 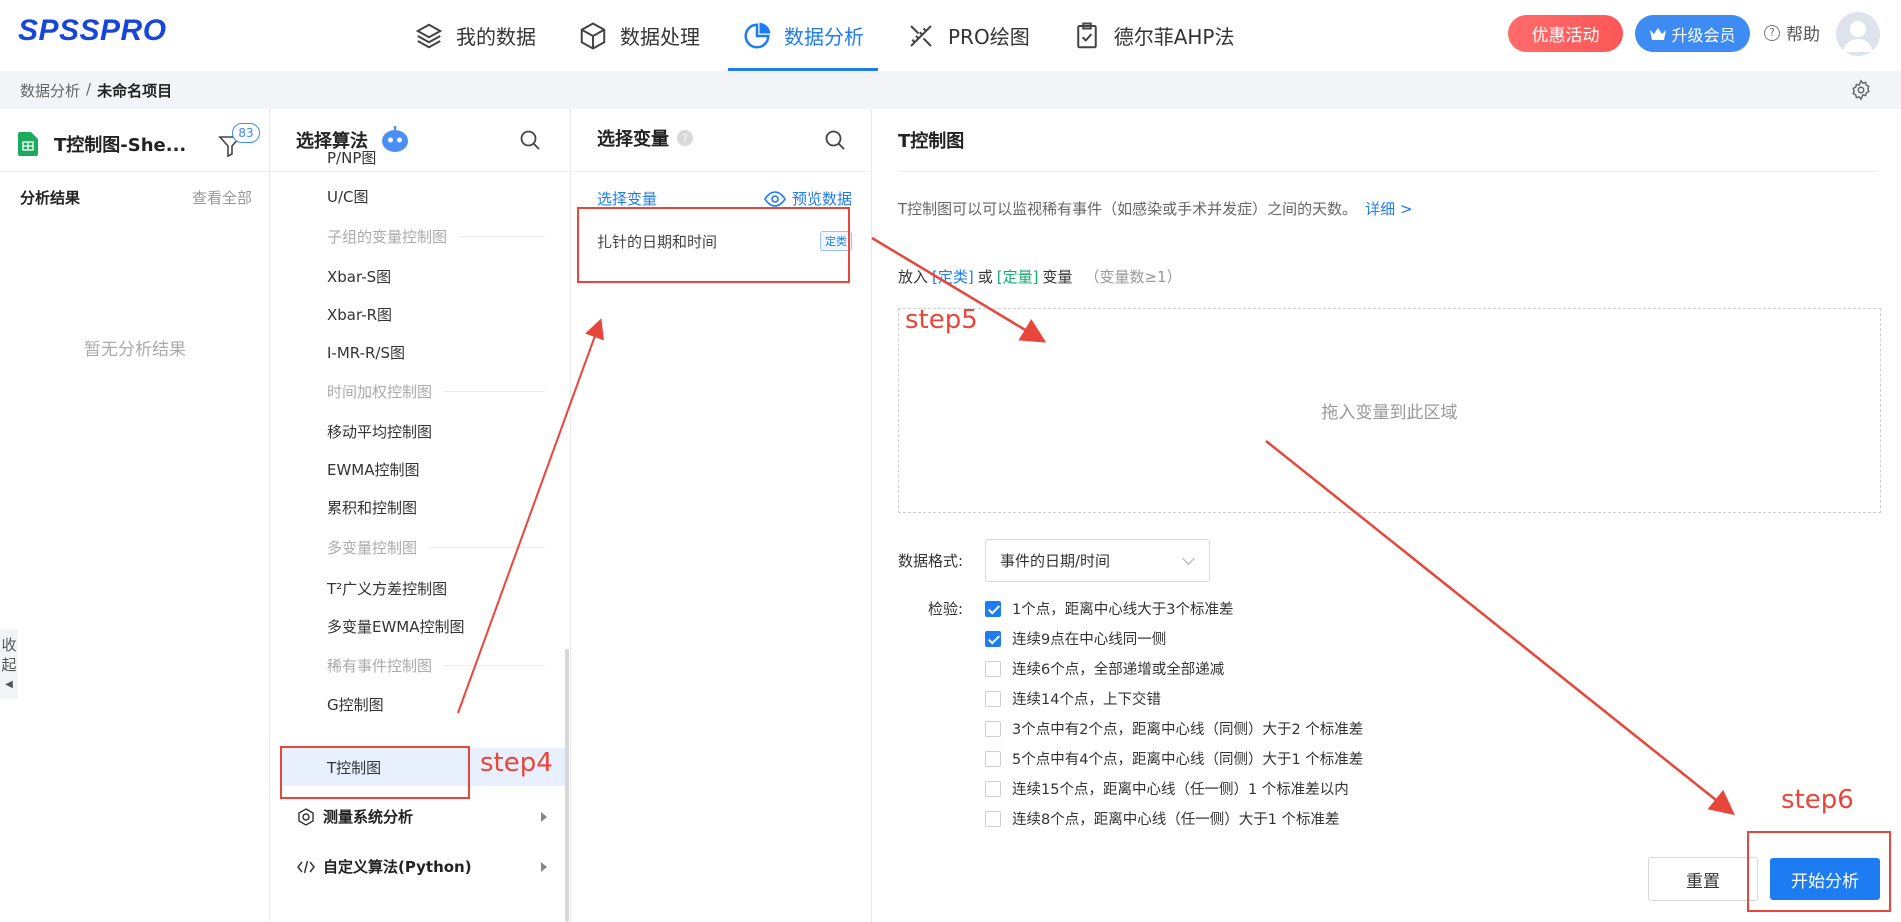 I want to click on test-checkbox-7: 连续15个点，距离中心线（任一侧）1 个标准差以内, so click(x=1167, y=788).